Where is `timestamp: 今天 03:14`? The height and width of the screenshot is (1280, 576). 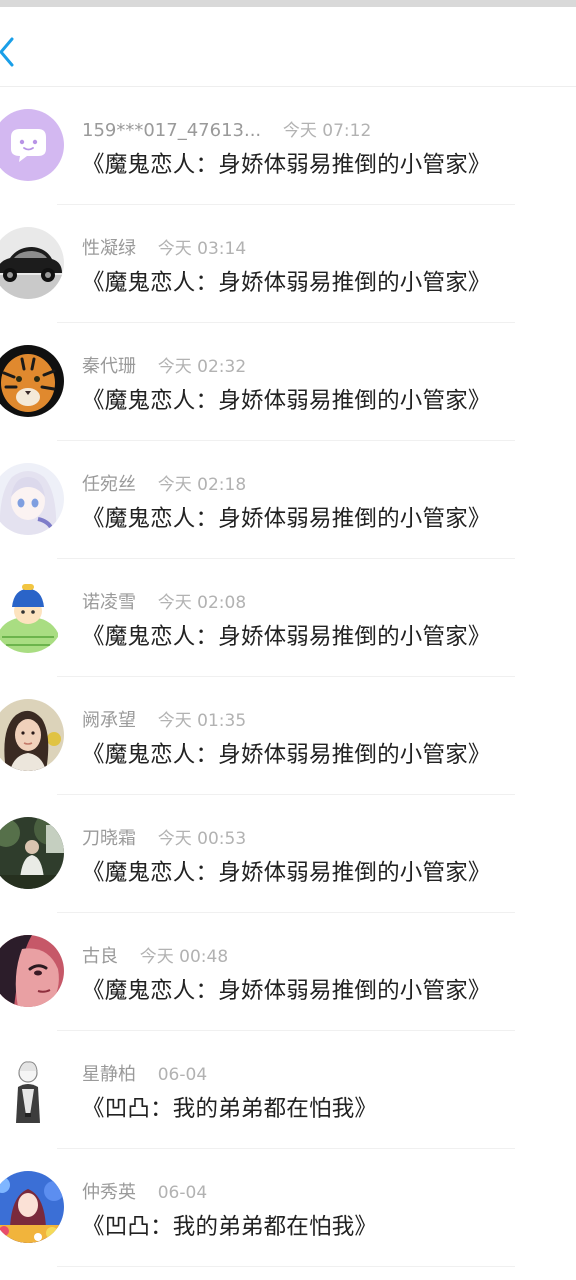 timestamp: 今天 03:14 is located at coordinates (202, 249).